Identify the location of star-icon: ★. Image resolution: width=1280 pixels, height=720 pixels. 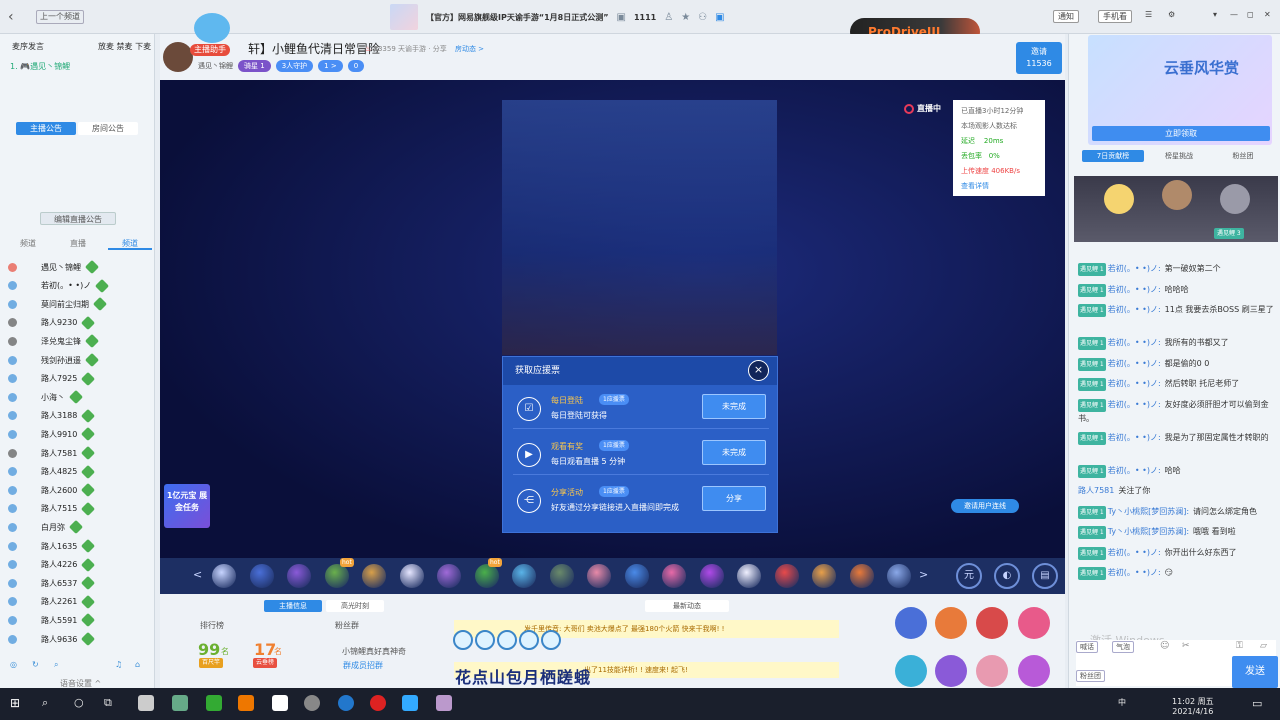
(685, 17).